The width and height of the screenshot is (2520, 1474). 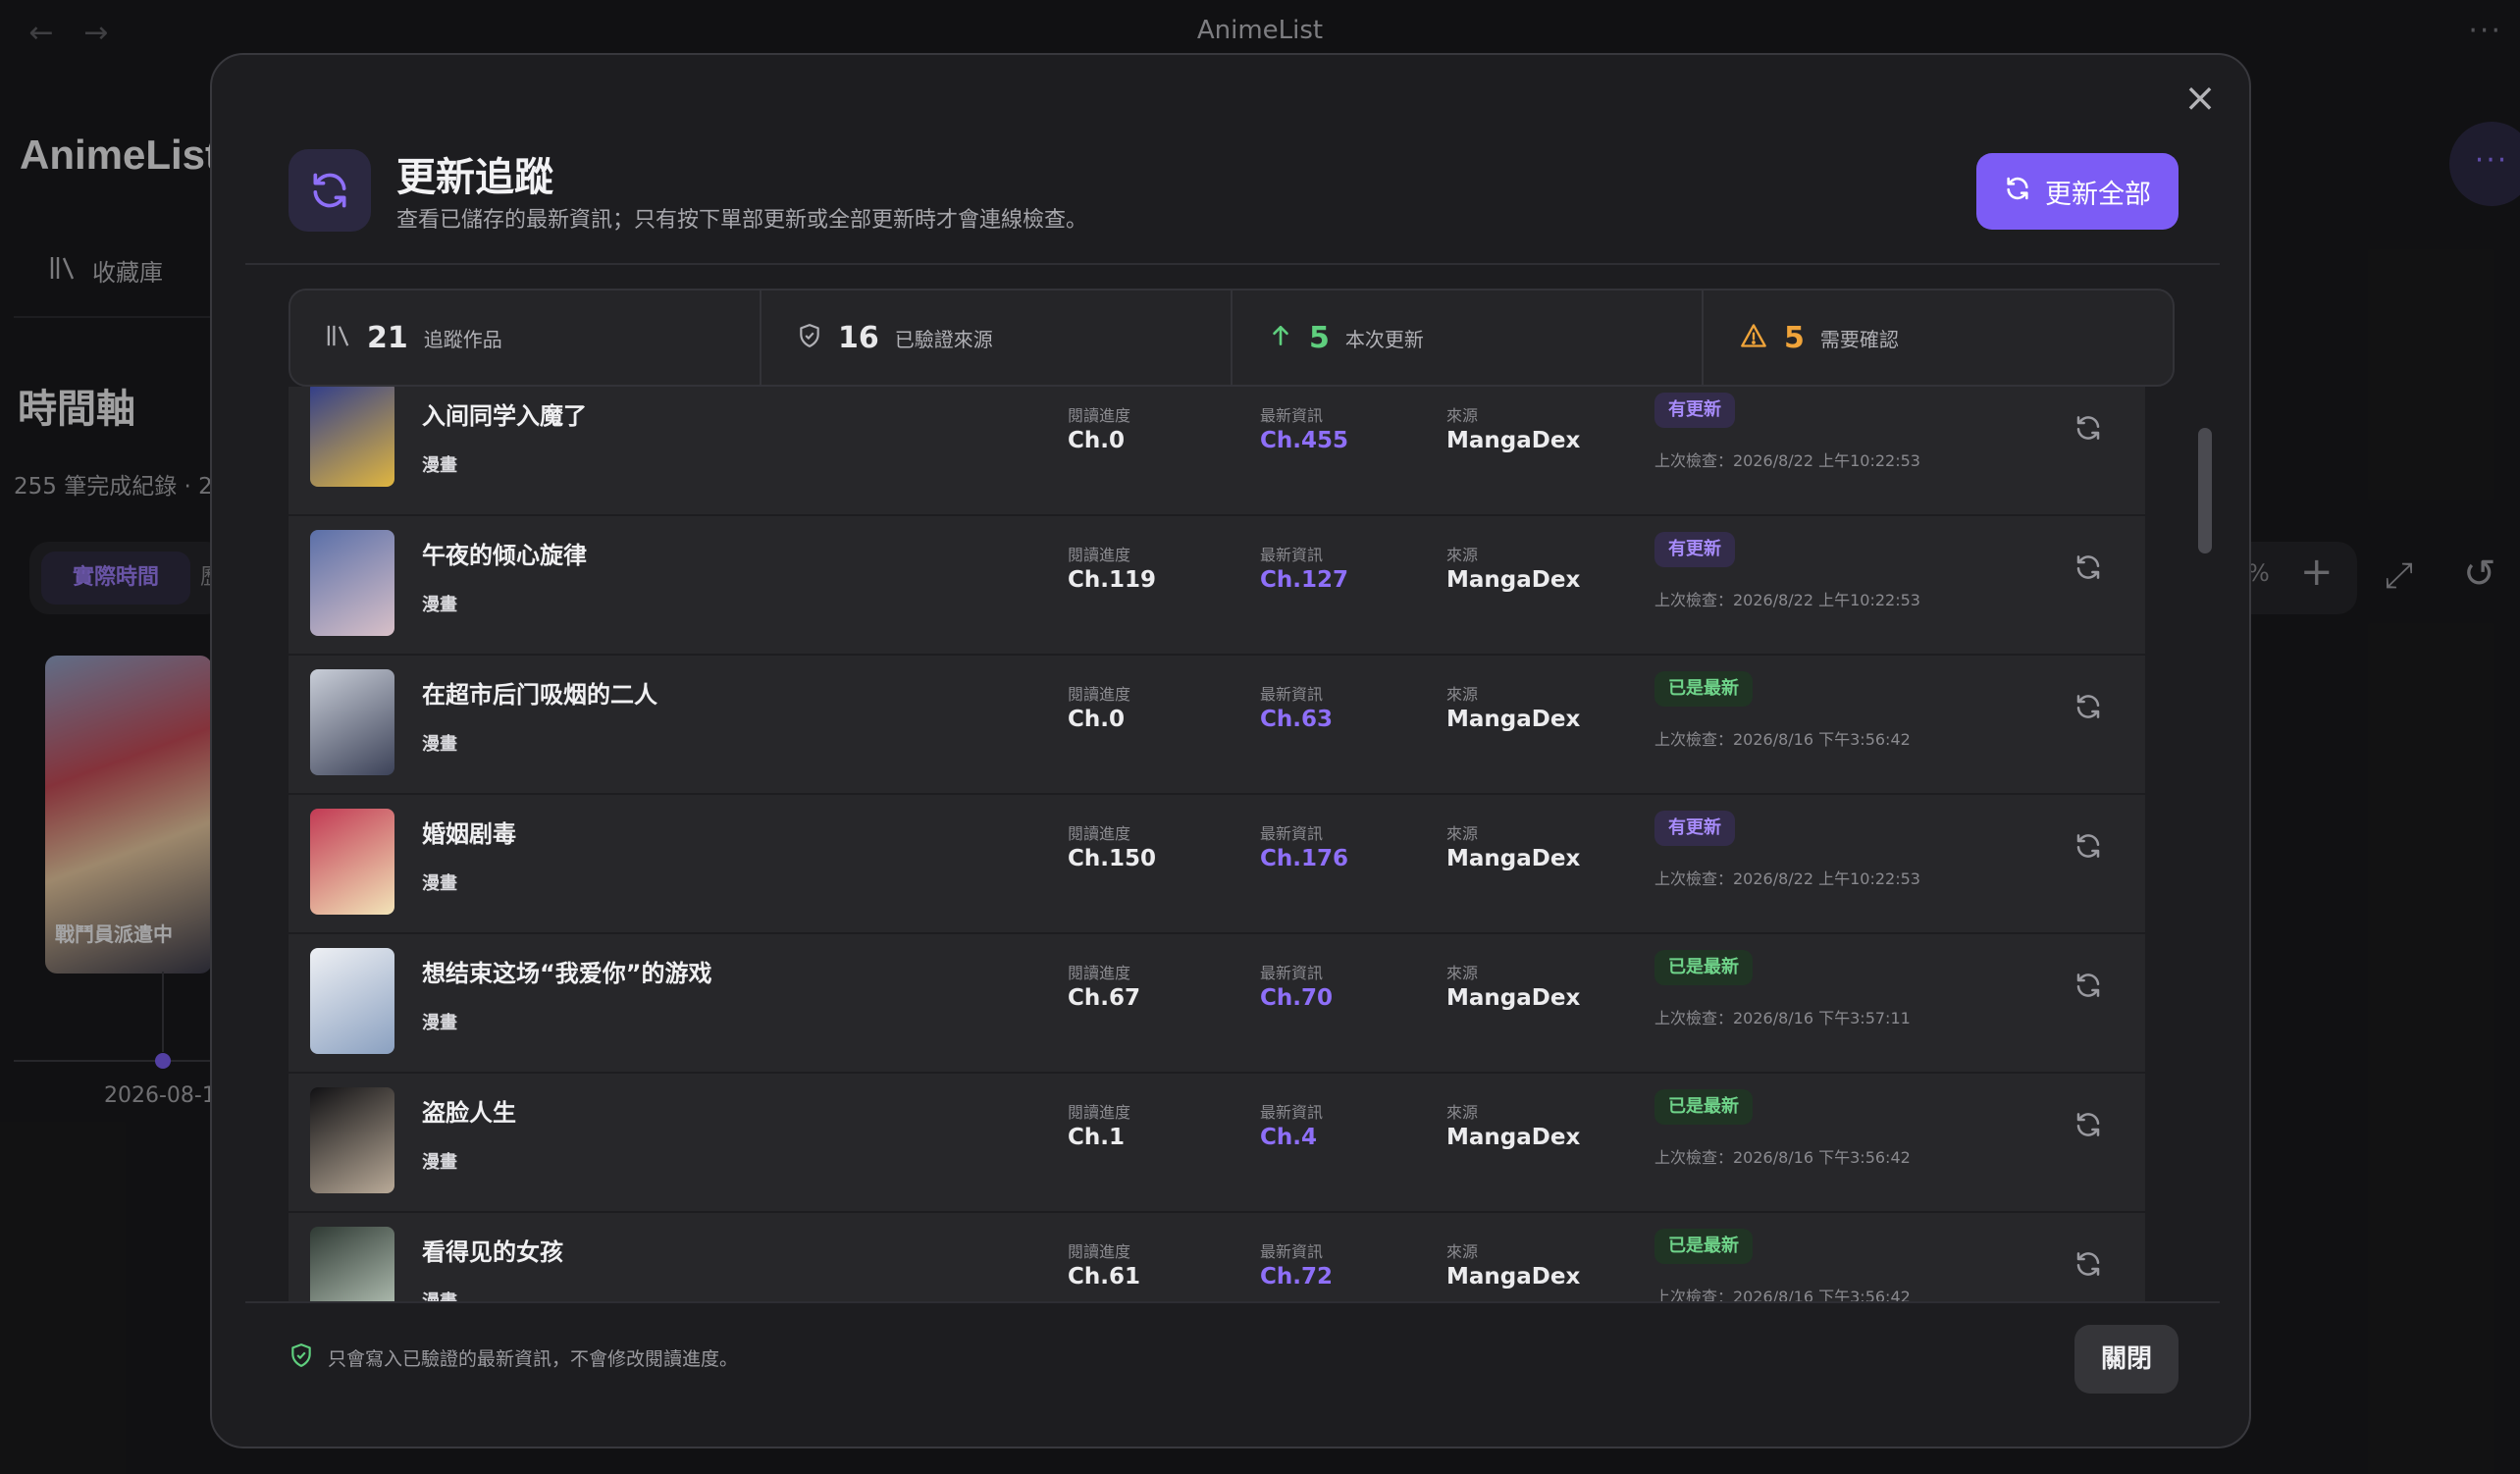 I want to click on item-title: 看得见的女孩, so click(x=492, y=1252).